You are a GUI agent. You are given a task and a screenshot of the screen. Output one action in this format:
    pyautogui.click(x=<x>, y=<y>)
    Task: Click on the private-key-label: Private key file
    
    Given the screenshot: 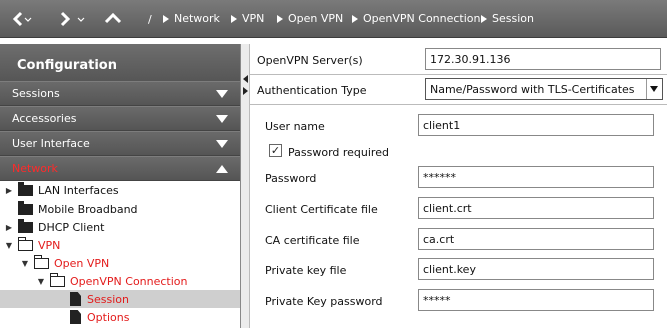 What is the action you would take?
    pyautogui.click(x=306, y=270)
    